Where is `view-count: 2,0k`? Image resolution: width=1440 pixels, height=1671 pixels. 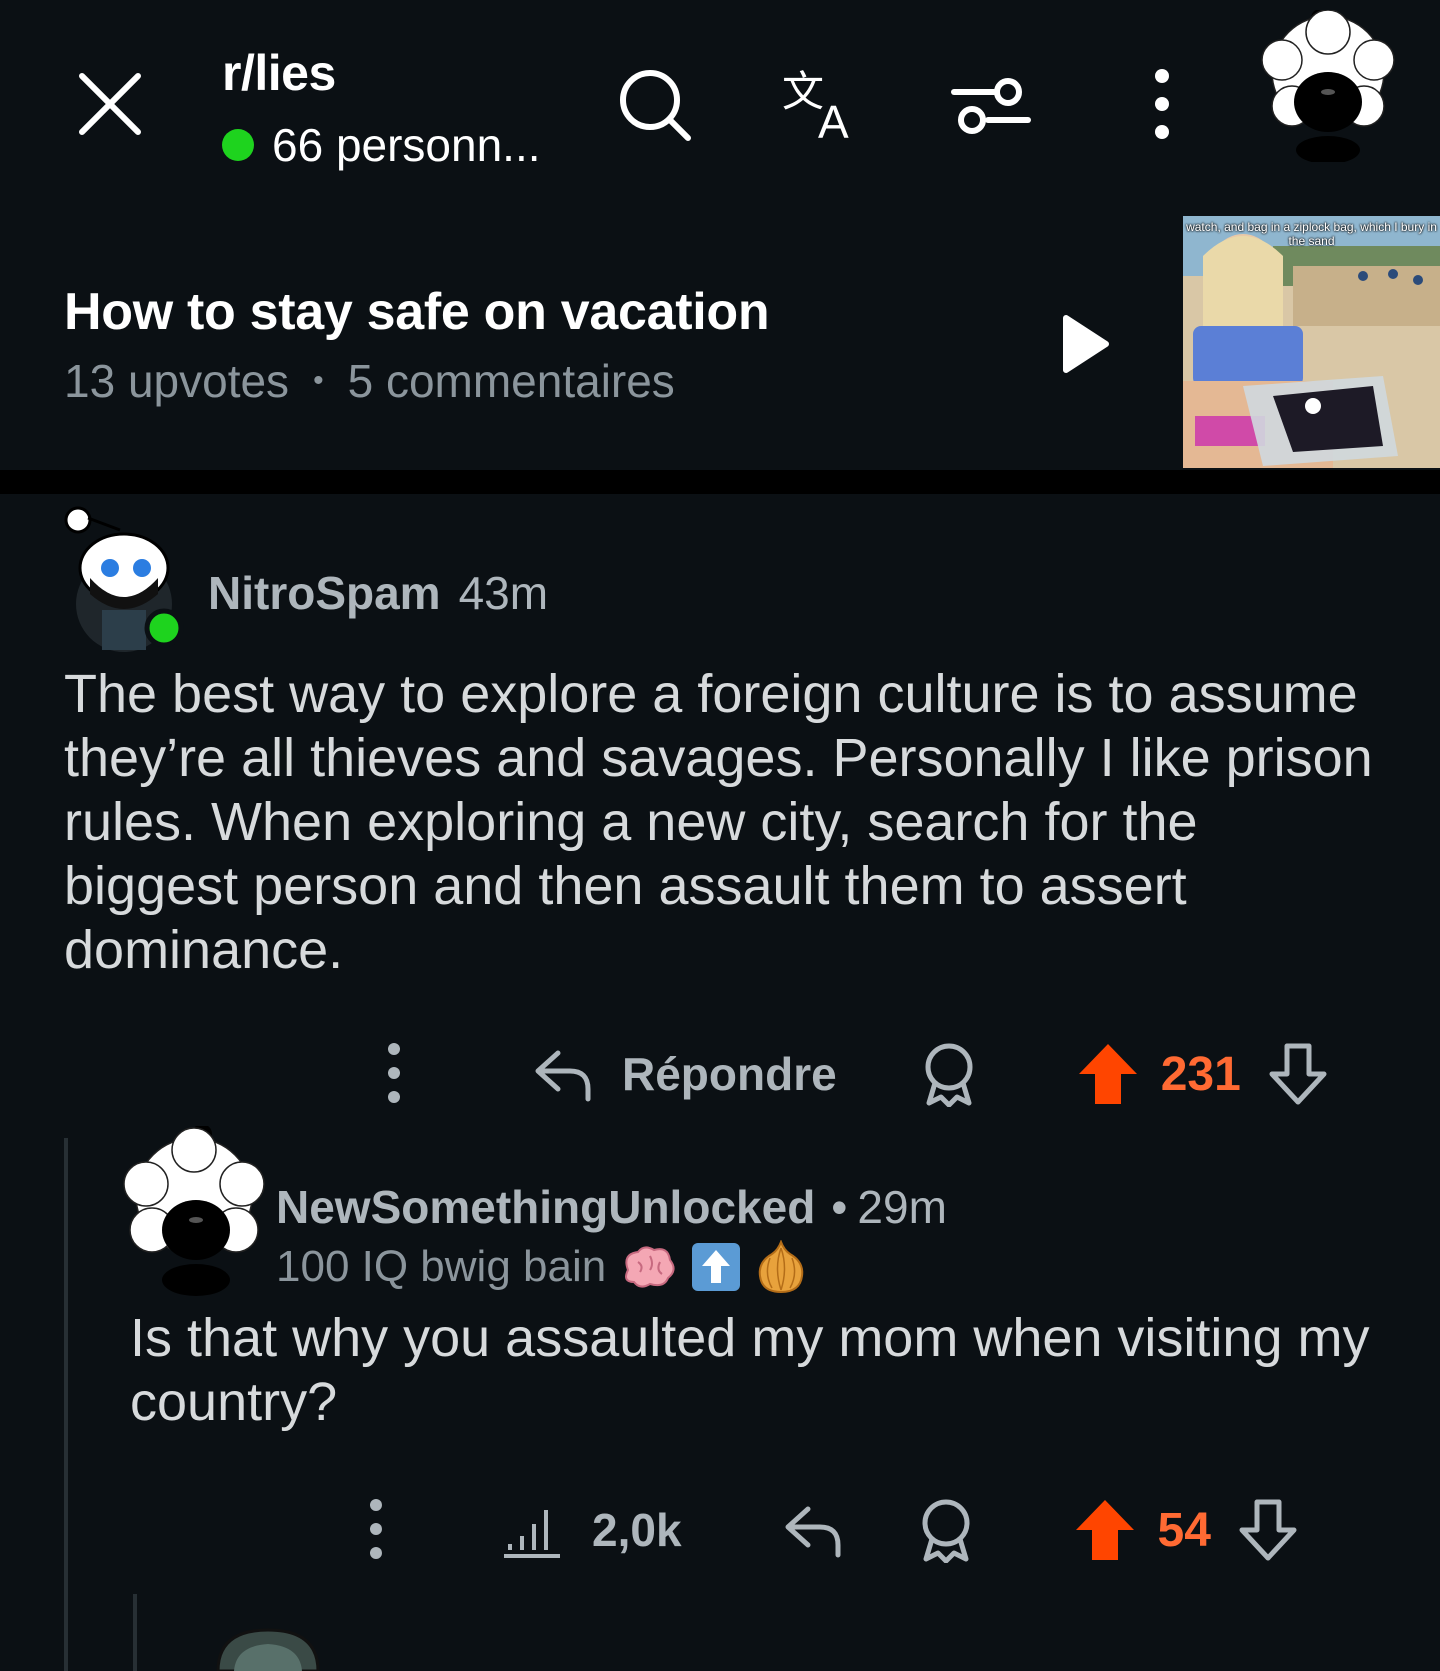
view-count: 2,0k is located at coordinates (637, 1530).